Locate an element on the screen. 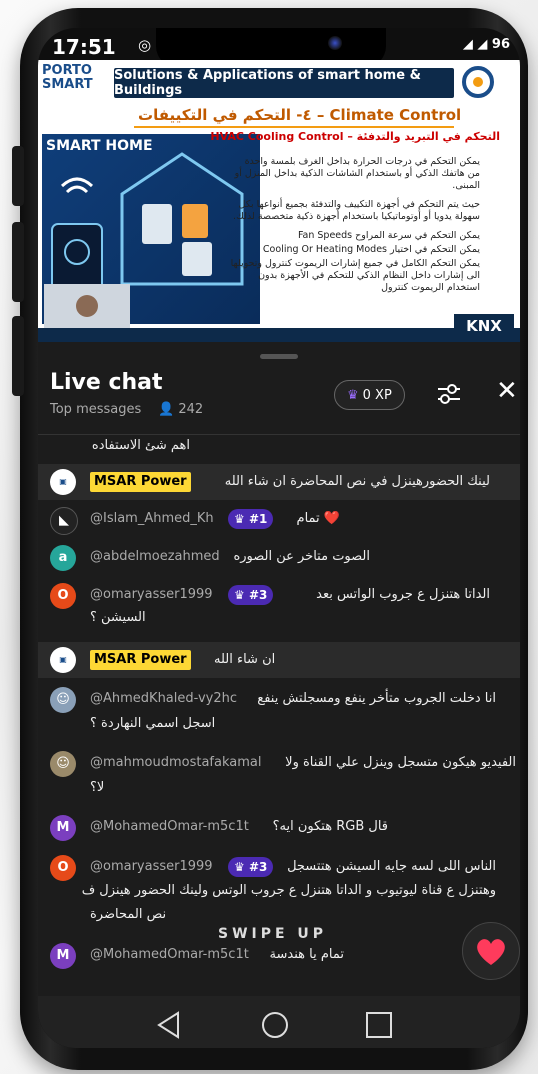 The height and width of the screenshot is (1074, 538). front-camera is located at coordinates (335, 43).